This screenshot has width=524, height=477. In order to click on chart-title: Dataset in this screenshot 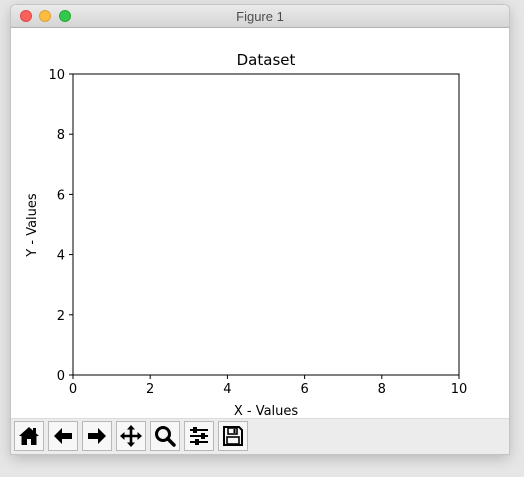, I will do `click(266, 60)`.